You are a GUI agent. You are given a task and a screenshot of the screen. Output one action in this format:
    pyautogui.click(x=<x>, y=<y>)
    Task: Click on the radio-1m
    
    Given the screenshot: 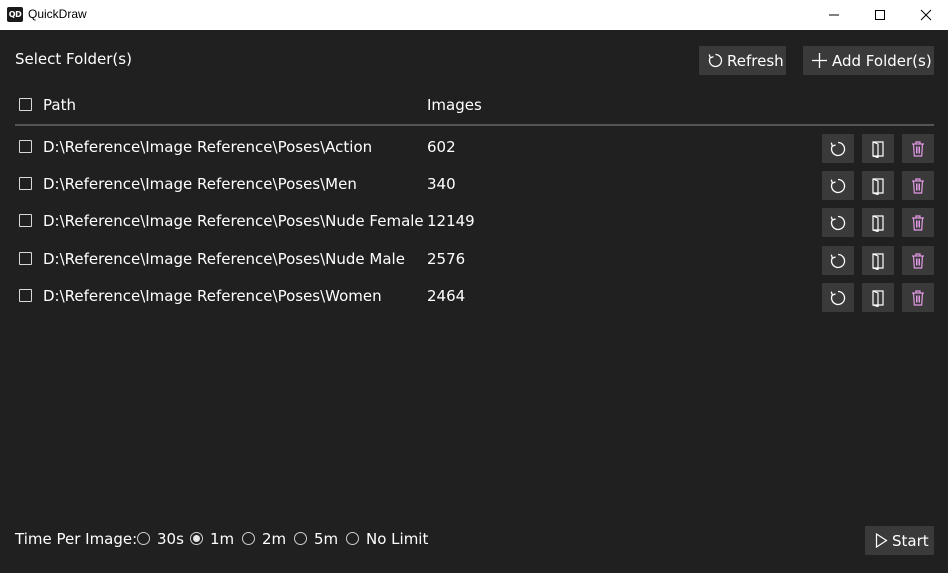 What is the action you would take?
    pyautogui.click(x=196, y=538)
    